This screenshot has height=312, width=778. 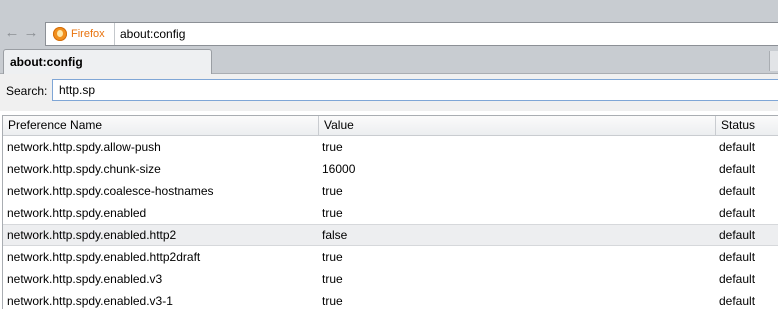 I want to click on table-row: network.http.spdy.allow-push true default, so click(x=390, y=147).